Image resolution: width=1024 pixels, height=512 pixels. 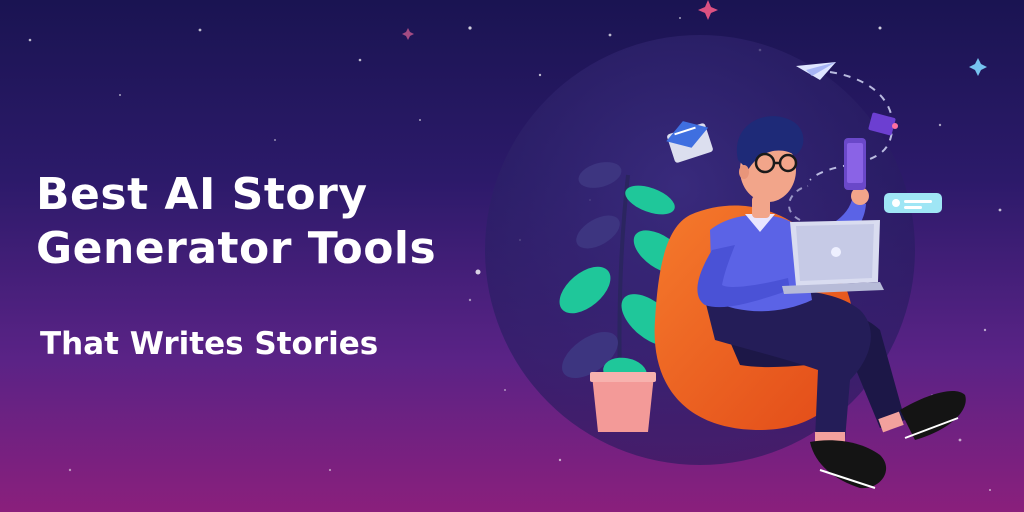 What do you see at coordinates (833, 257) in the screenshot?
I see `laptop-icon` at bounding box center [833, 257].